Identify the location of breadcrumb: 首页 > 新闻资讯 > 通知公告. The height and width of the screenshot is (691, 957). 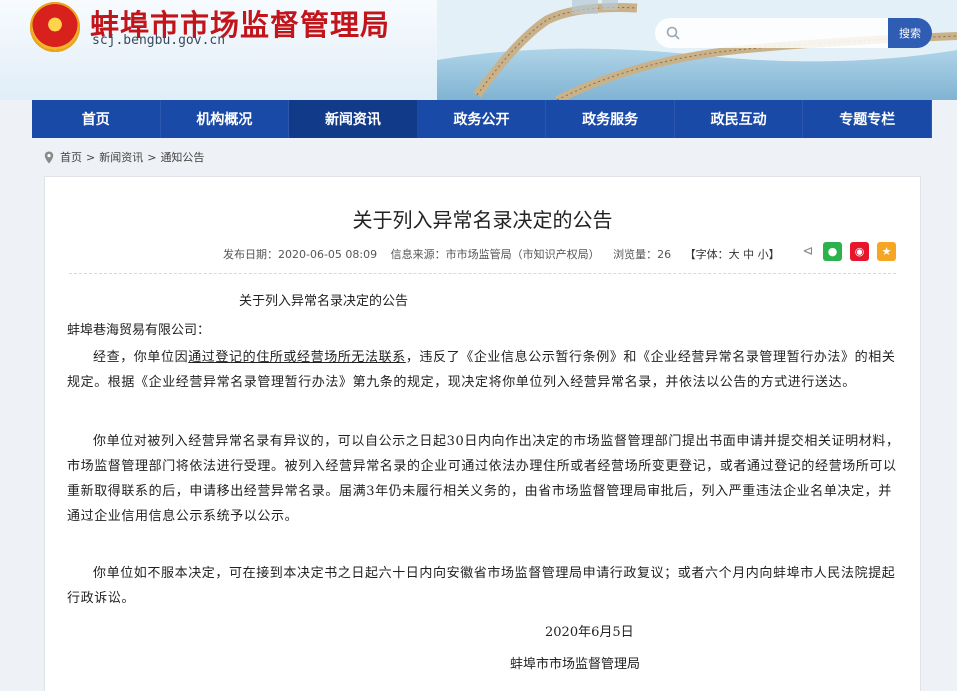
(124, 157).